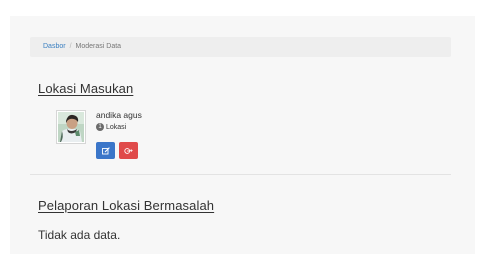 The image size is (482, 261). Describe the element at coordinates (98, 46) in the screenshot. I see `breadcrumb-current: Moderasi Data` at that location.